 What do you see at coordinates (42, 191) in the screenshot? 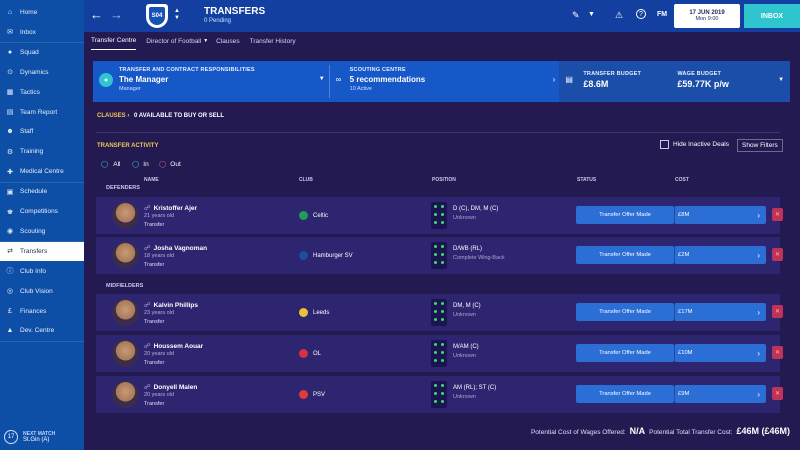
I see `sidebar-item-schedule: ▣ Schedule` at bounding box center [42, 191].